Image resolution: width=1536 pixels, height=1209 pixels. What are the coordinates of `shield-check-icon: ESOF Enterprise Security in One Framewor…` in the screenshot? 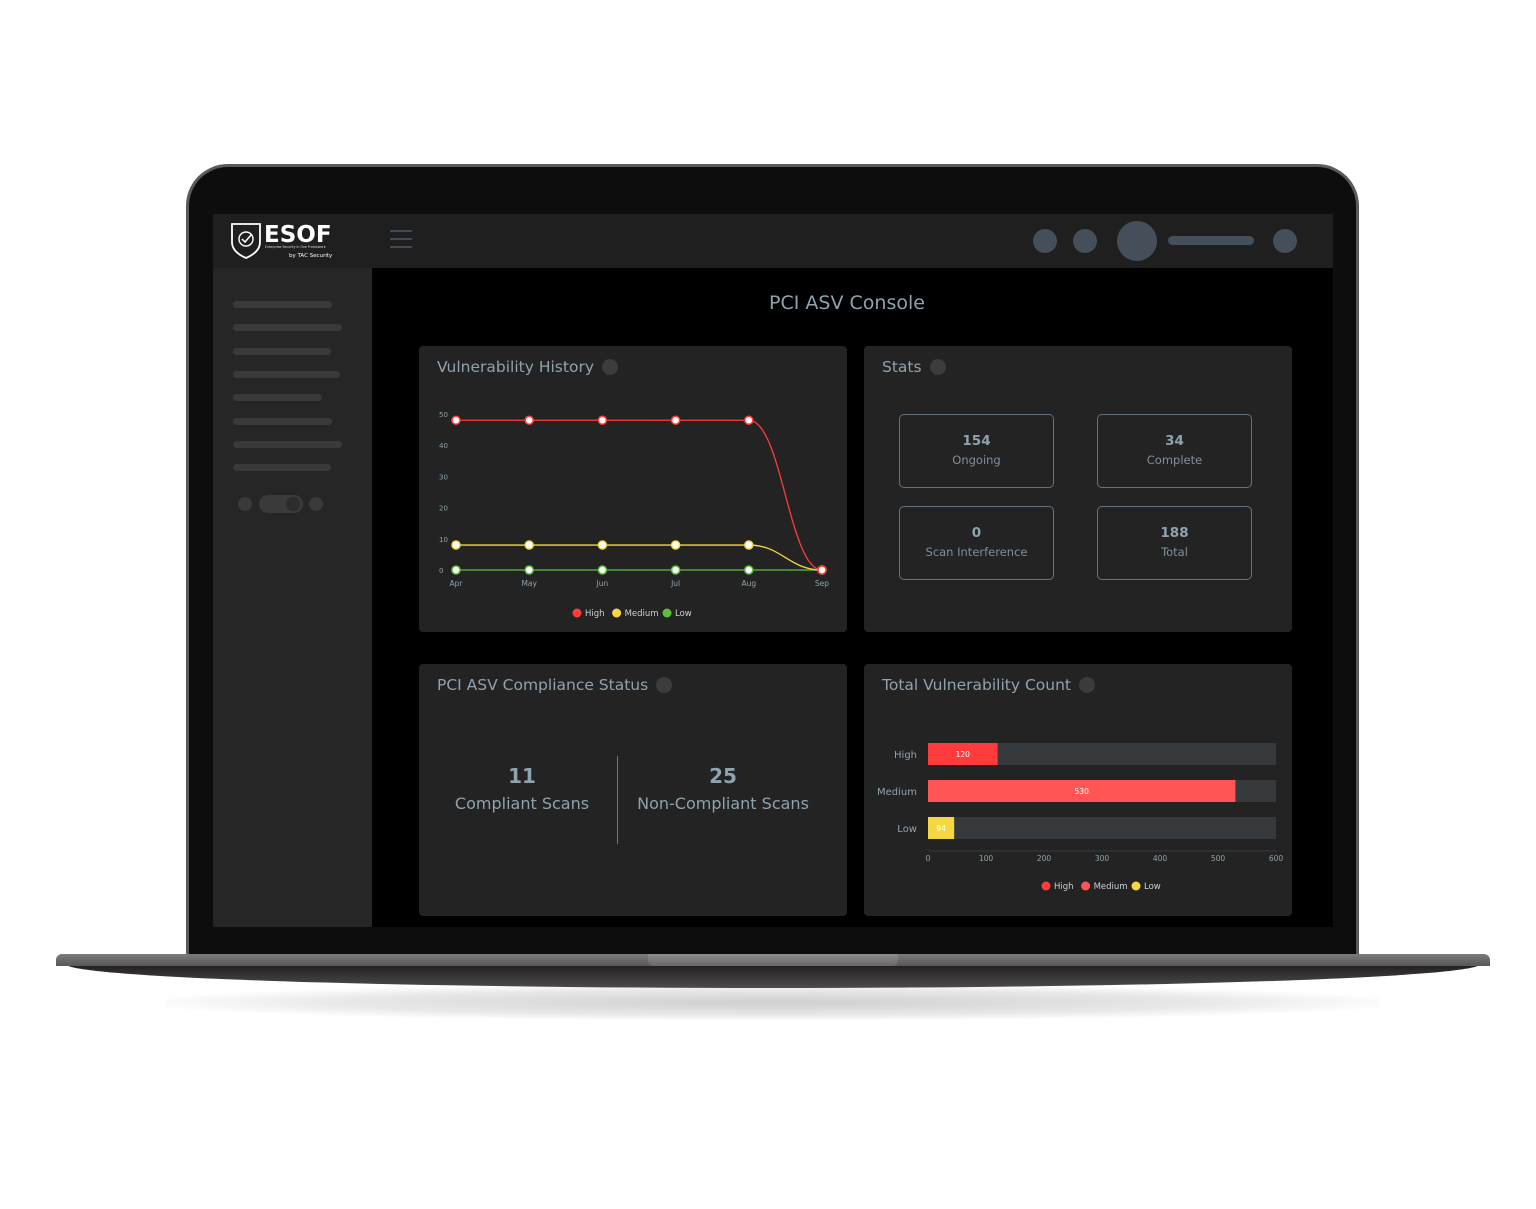 It's located at (282, 240).